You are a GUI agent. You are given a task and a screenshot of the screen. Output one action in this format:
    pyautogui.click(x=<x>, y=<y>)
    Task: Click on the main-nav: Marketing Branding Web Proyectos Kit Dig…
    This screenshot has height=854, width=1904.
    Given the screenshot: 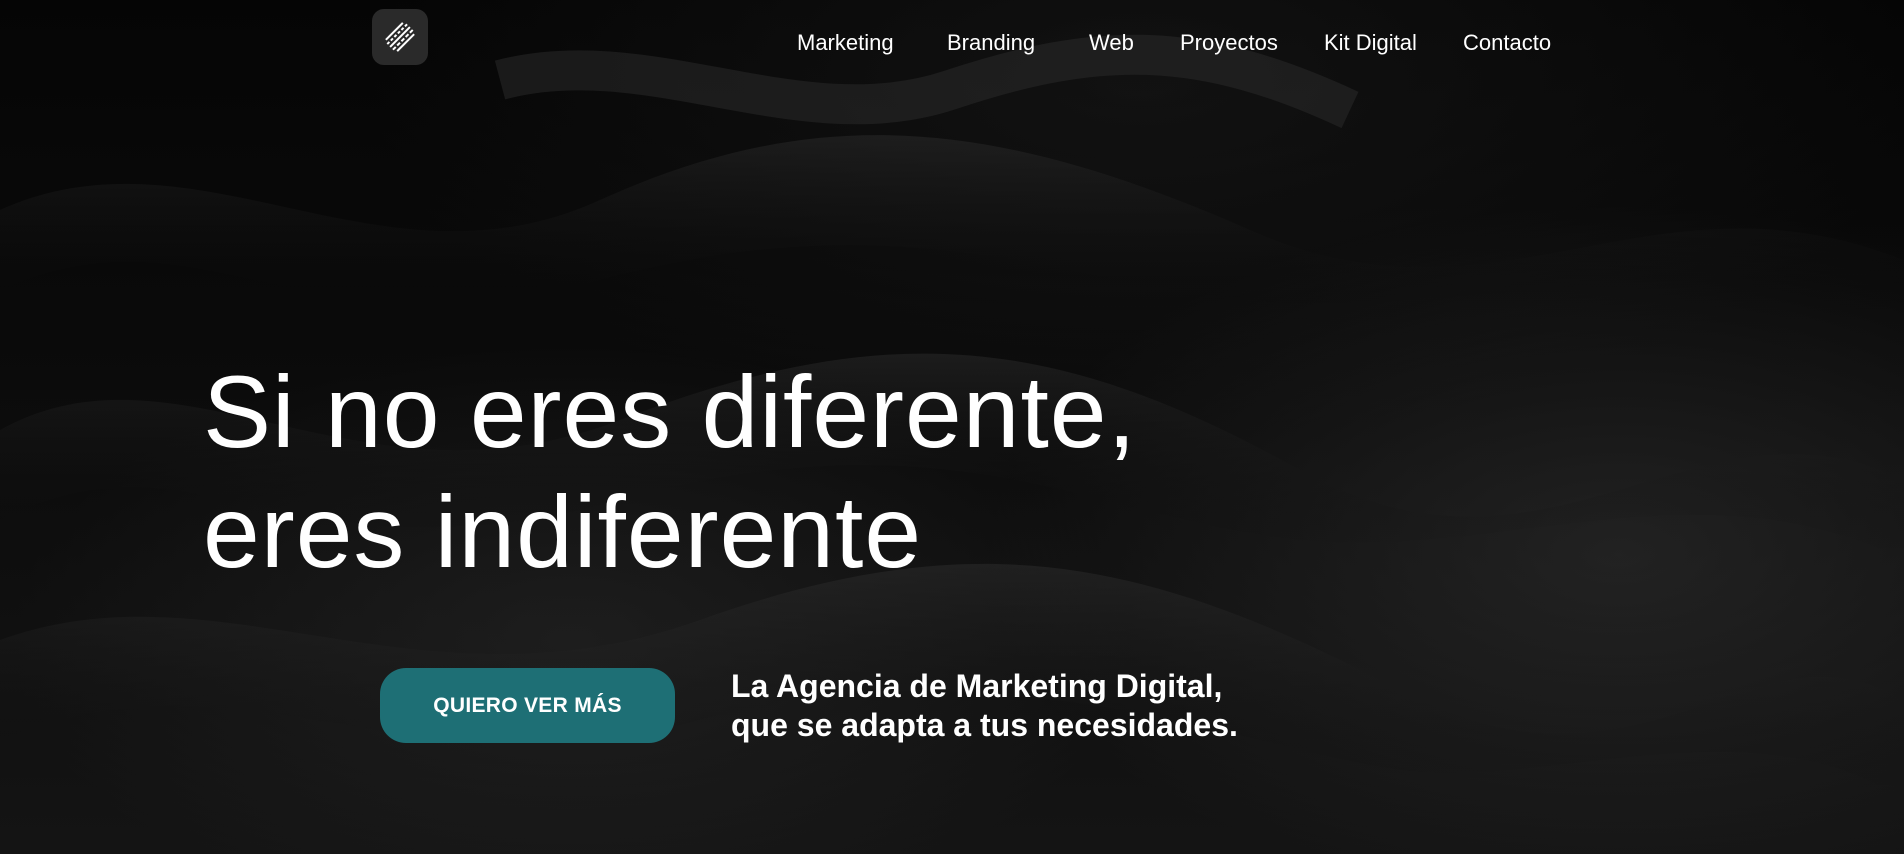 What is the action you would take?
    pyautogui.click(x=952, y=43)
    